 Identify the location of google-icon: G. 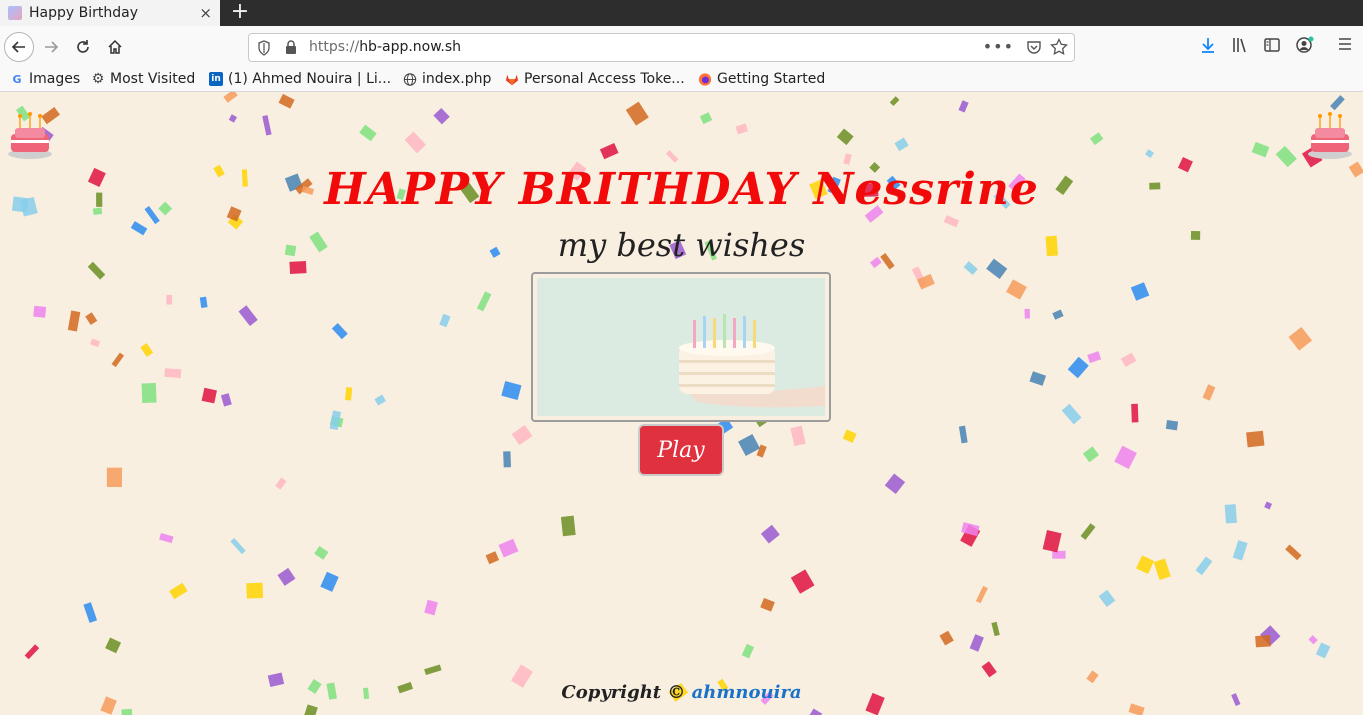
(17, 79).